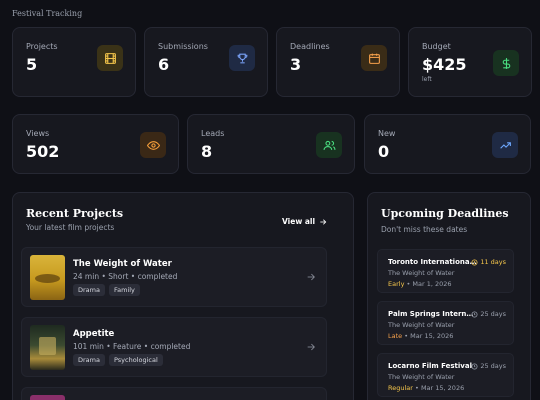 This screenshot has width=540, height=400. What do you see at coordinates (400, 388) in the screenshot?
I see `tier-label: Regular` at bounding box center [400, 388].